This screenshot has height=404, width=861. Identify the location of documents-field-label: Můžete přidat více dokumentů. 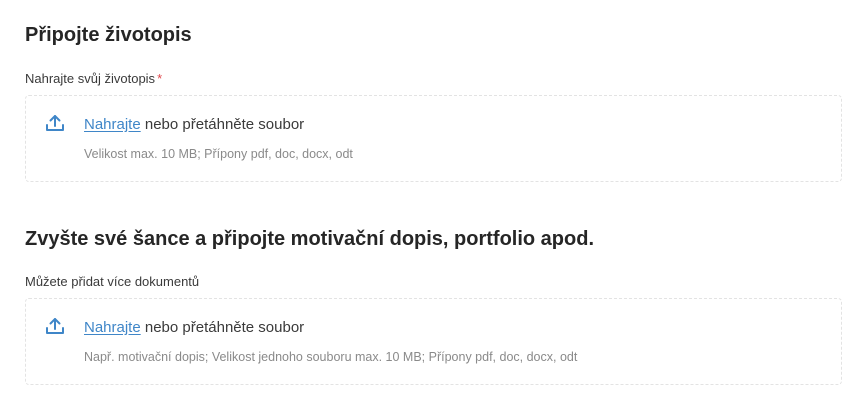
(112, 281).